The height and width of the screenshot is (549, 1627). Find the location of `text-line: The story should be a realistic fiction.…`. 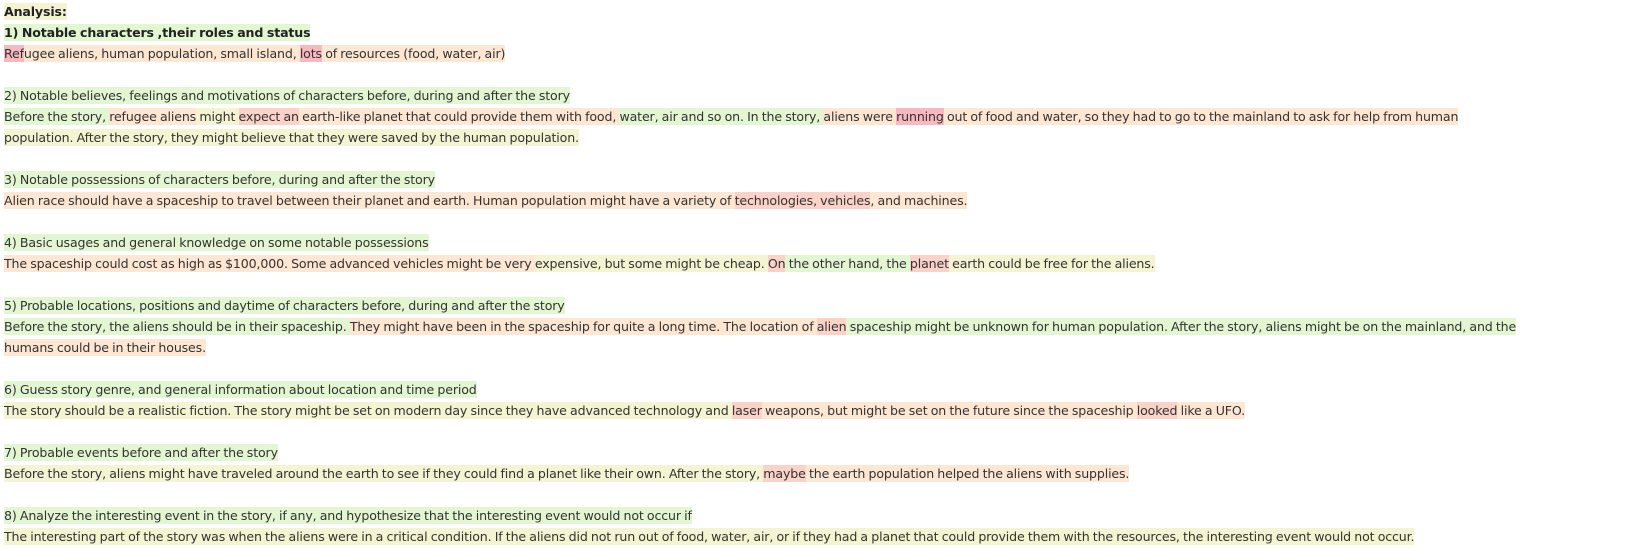

text-line: The story should be a realistic fiction.… is located at coordinates (813, 410).